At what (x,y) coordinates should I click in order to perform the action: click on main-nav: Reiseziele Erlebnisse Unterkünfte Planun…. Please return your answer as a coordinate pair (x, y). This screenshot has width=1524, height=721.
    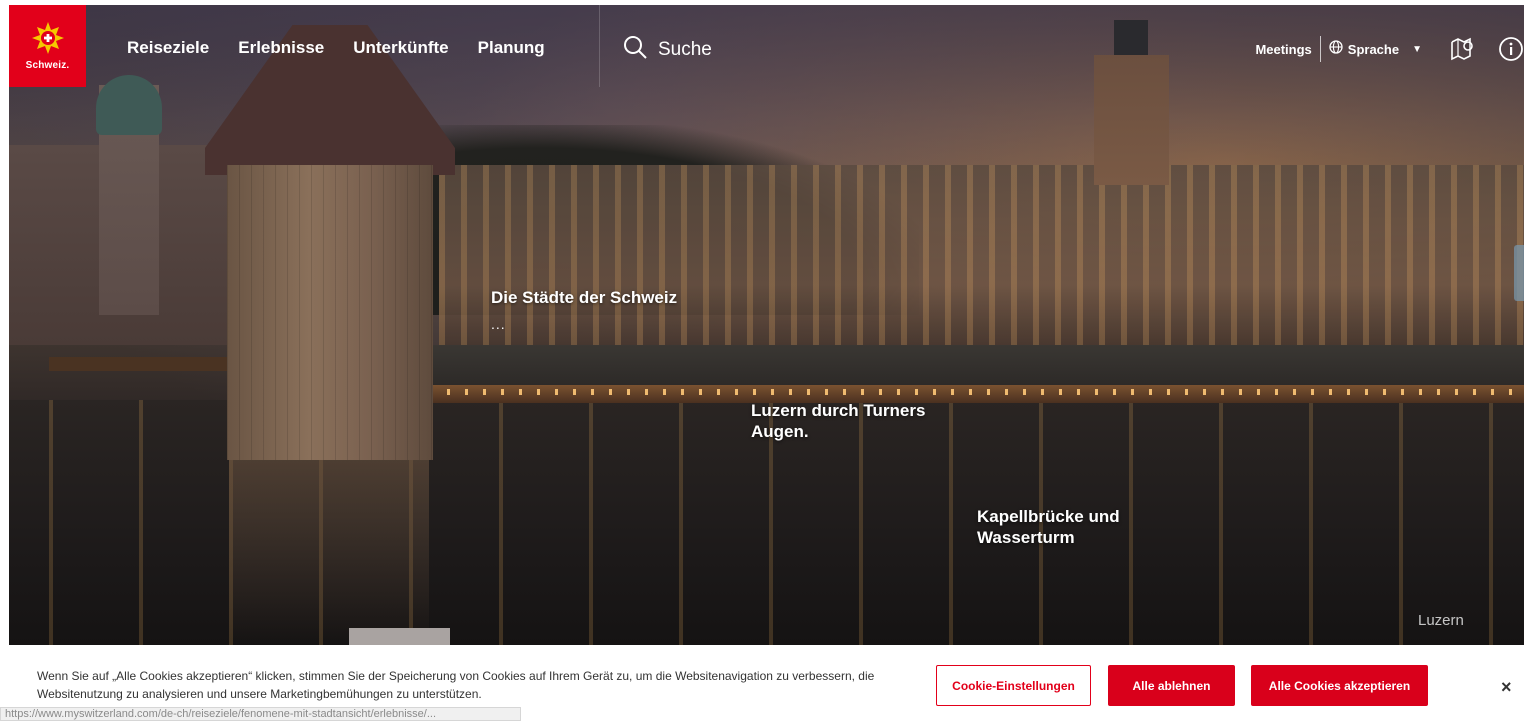
    Looking at the image, I should click on (350, 48).